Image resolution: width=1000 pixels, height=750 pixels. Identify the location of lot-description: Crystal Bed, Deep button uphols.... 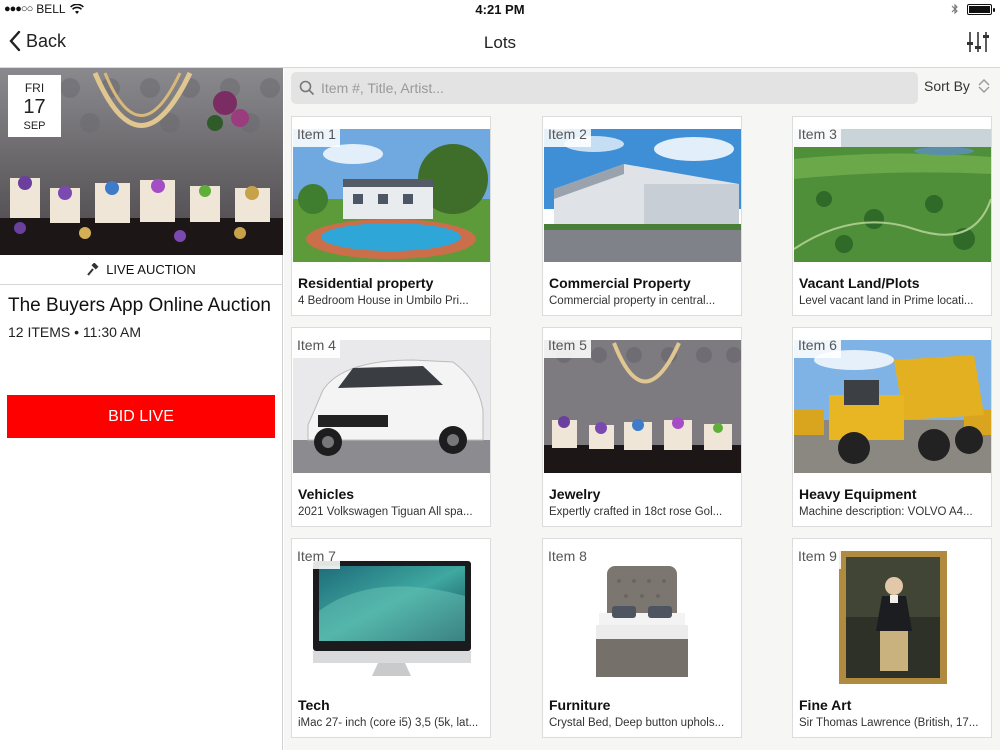
(637, 723).